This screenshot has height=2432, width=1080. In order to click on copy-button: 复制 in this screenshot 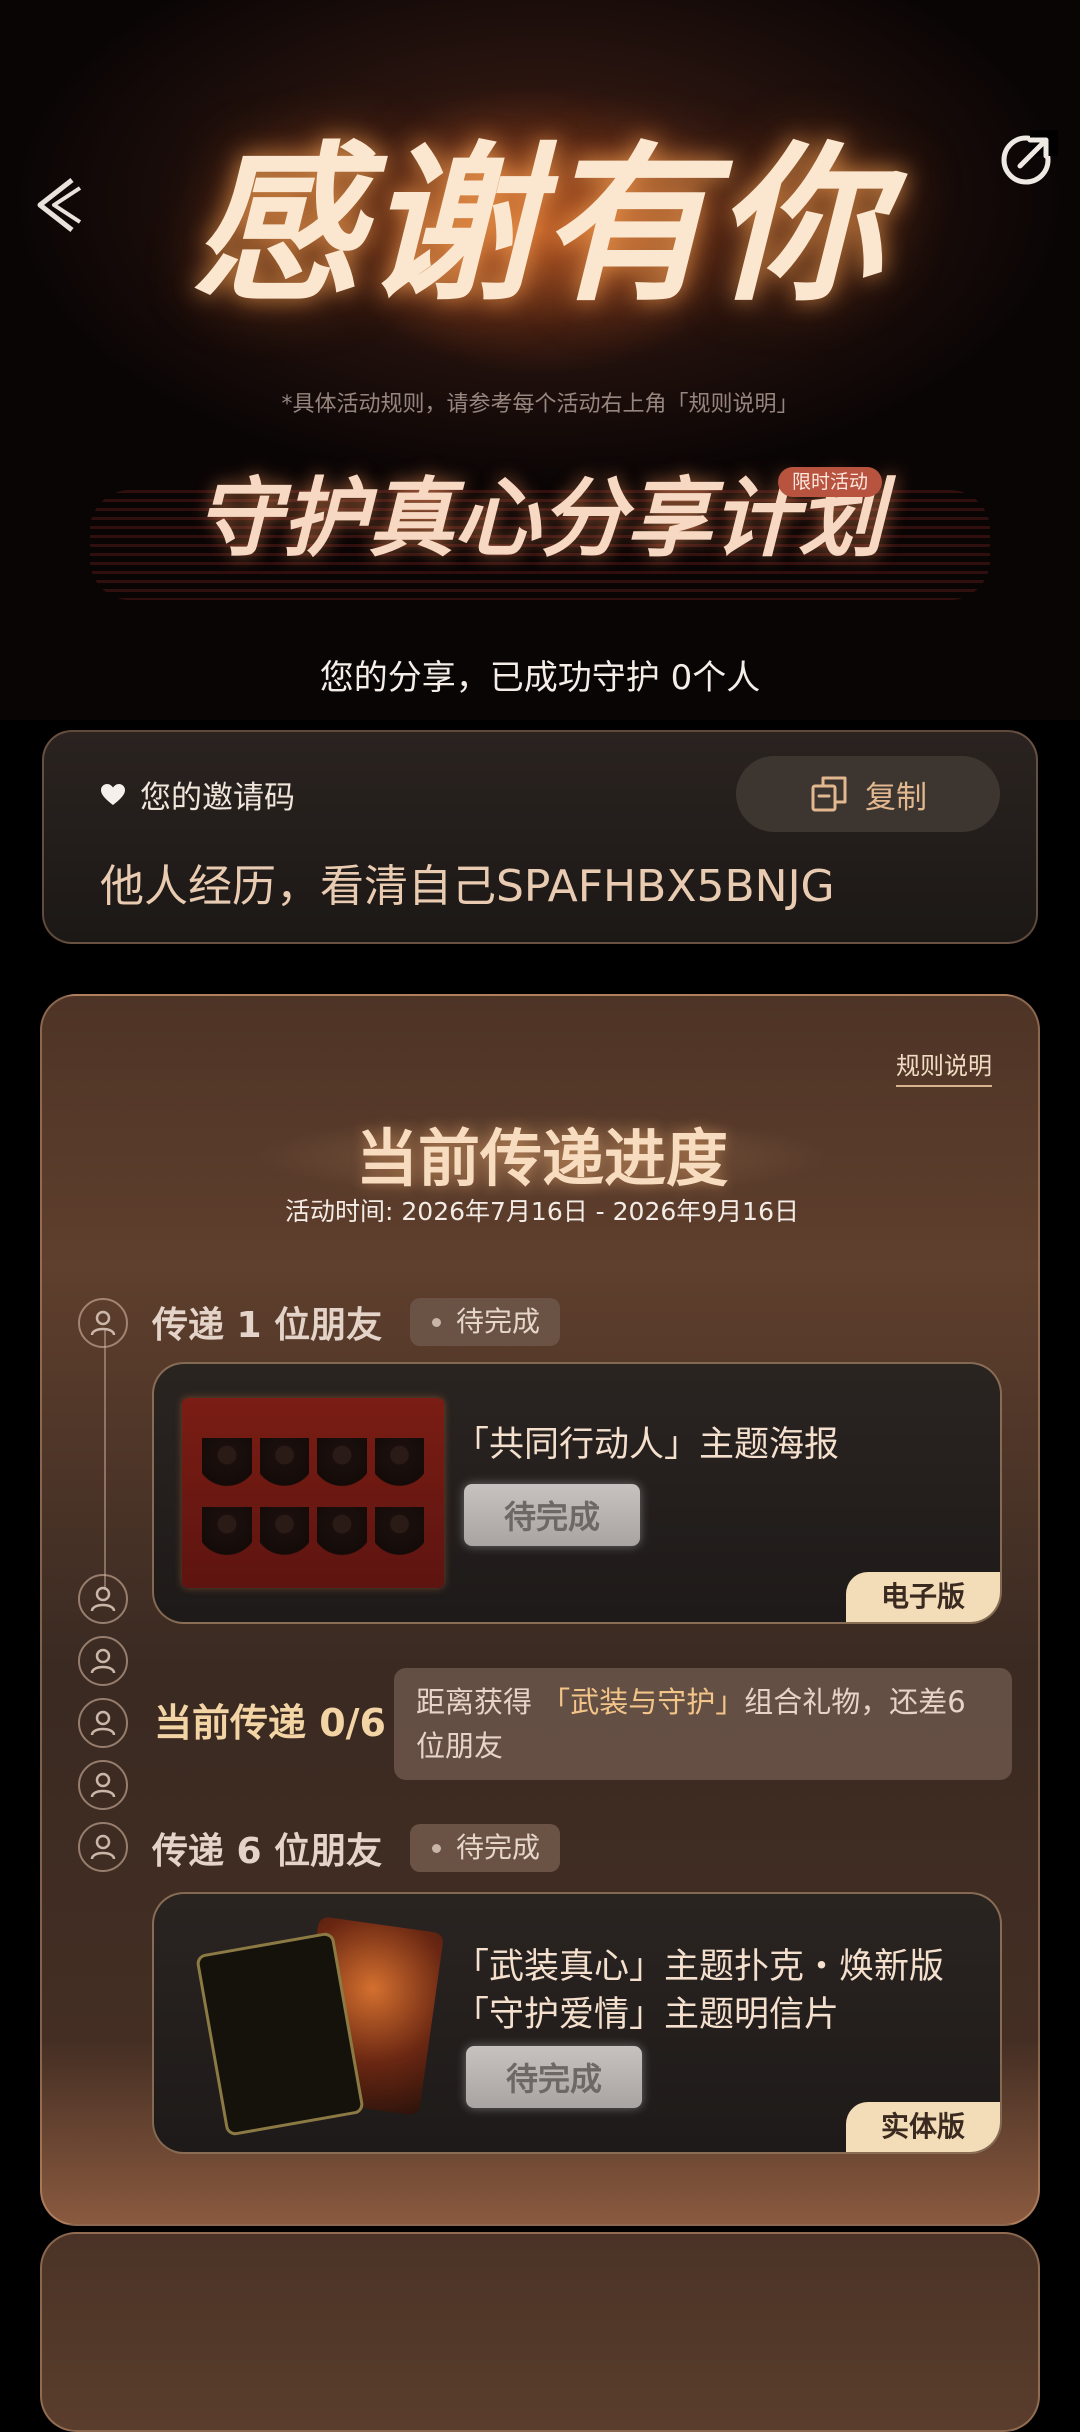, I will do `click(868, 794)`.